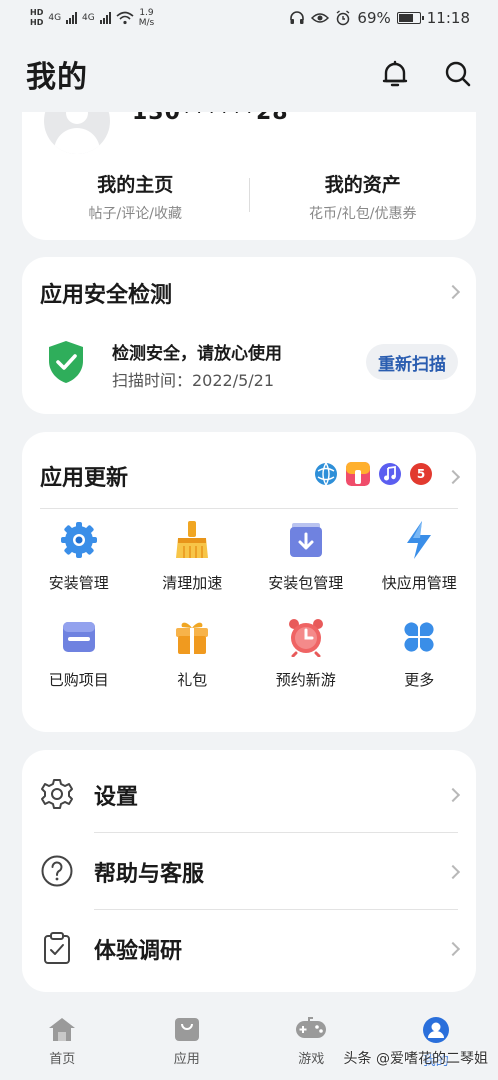 Image resolution: width=498 pixels, height=1080 pixels. I want to click on header-actions, so click(427, 74).